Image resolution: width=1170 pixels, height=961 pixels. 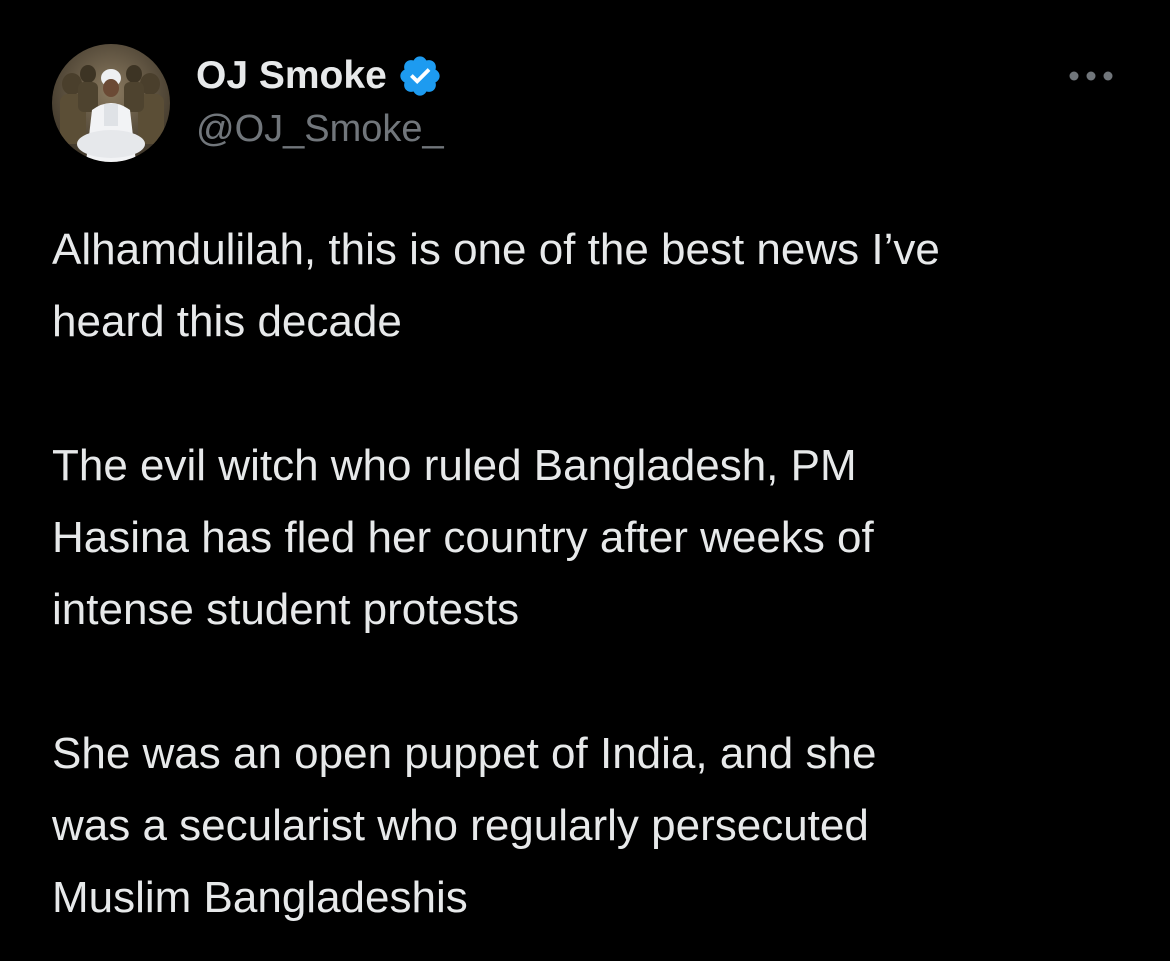 I want to click on tweet-text-line: Muslim Bangladeshis, so click(x=260, y=897).